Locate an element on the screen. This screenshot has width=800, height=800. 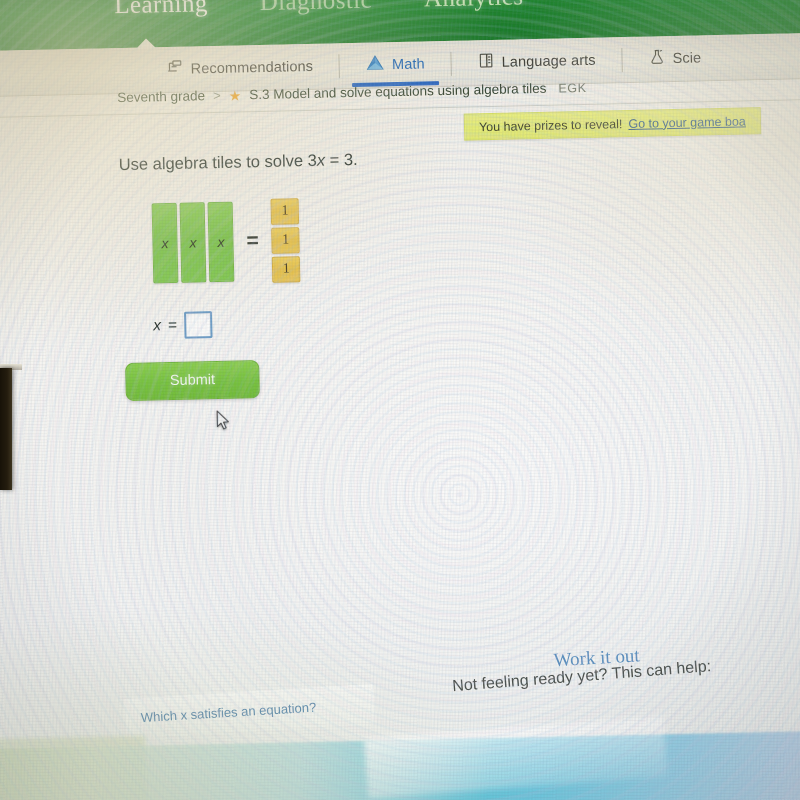
algebra-tiles-diagram: x x x = 1 1 1 is located at coordinates (226, 241).